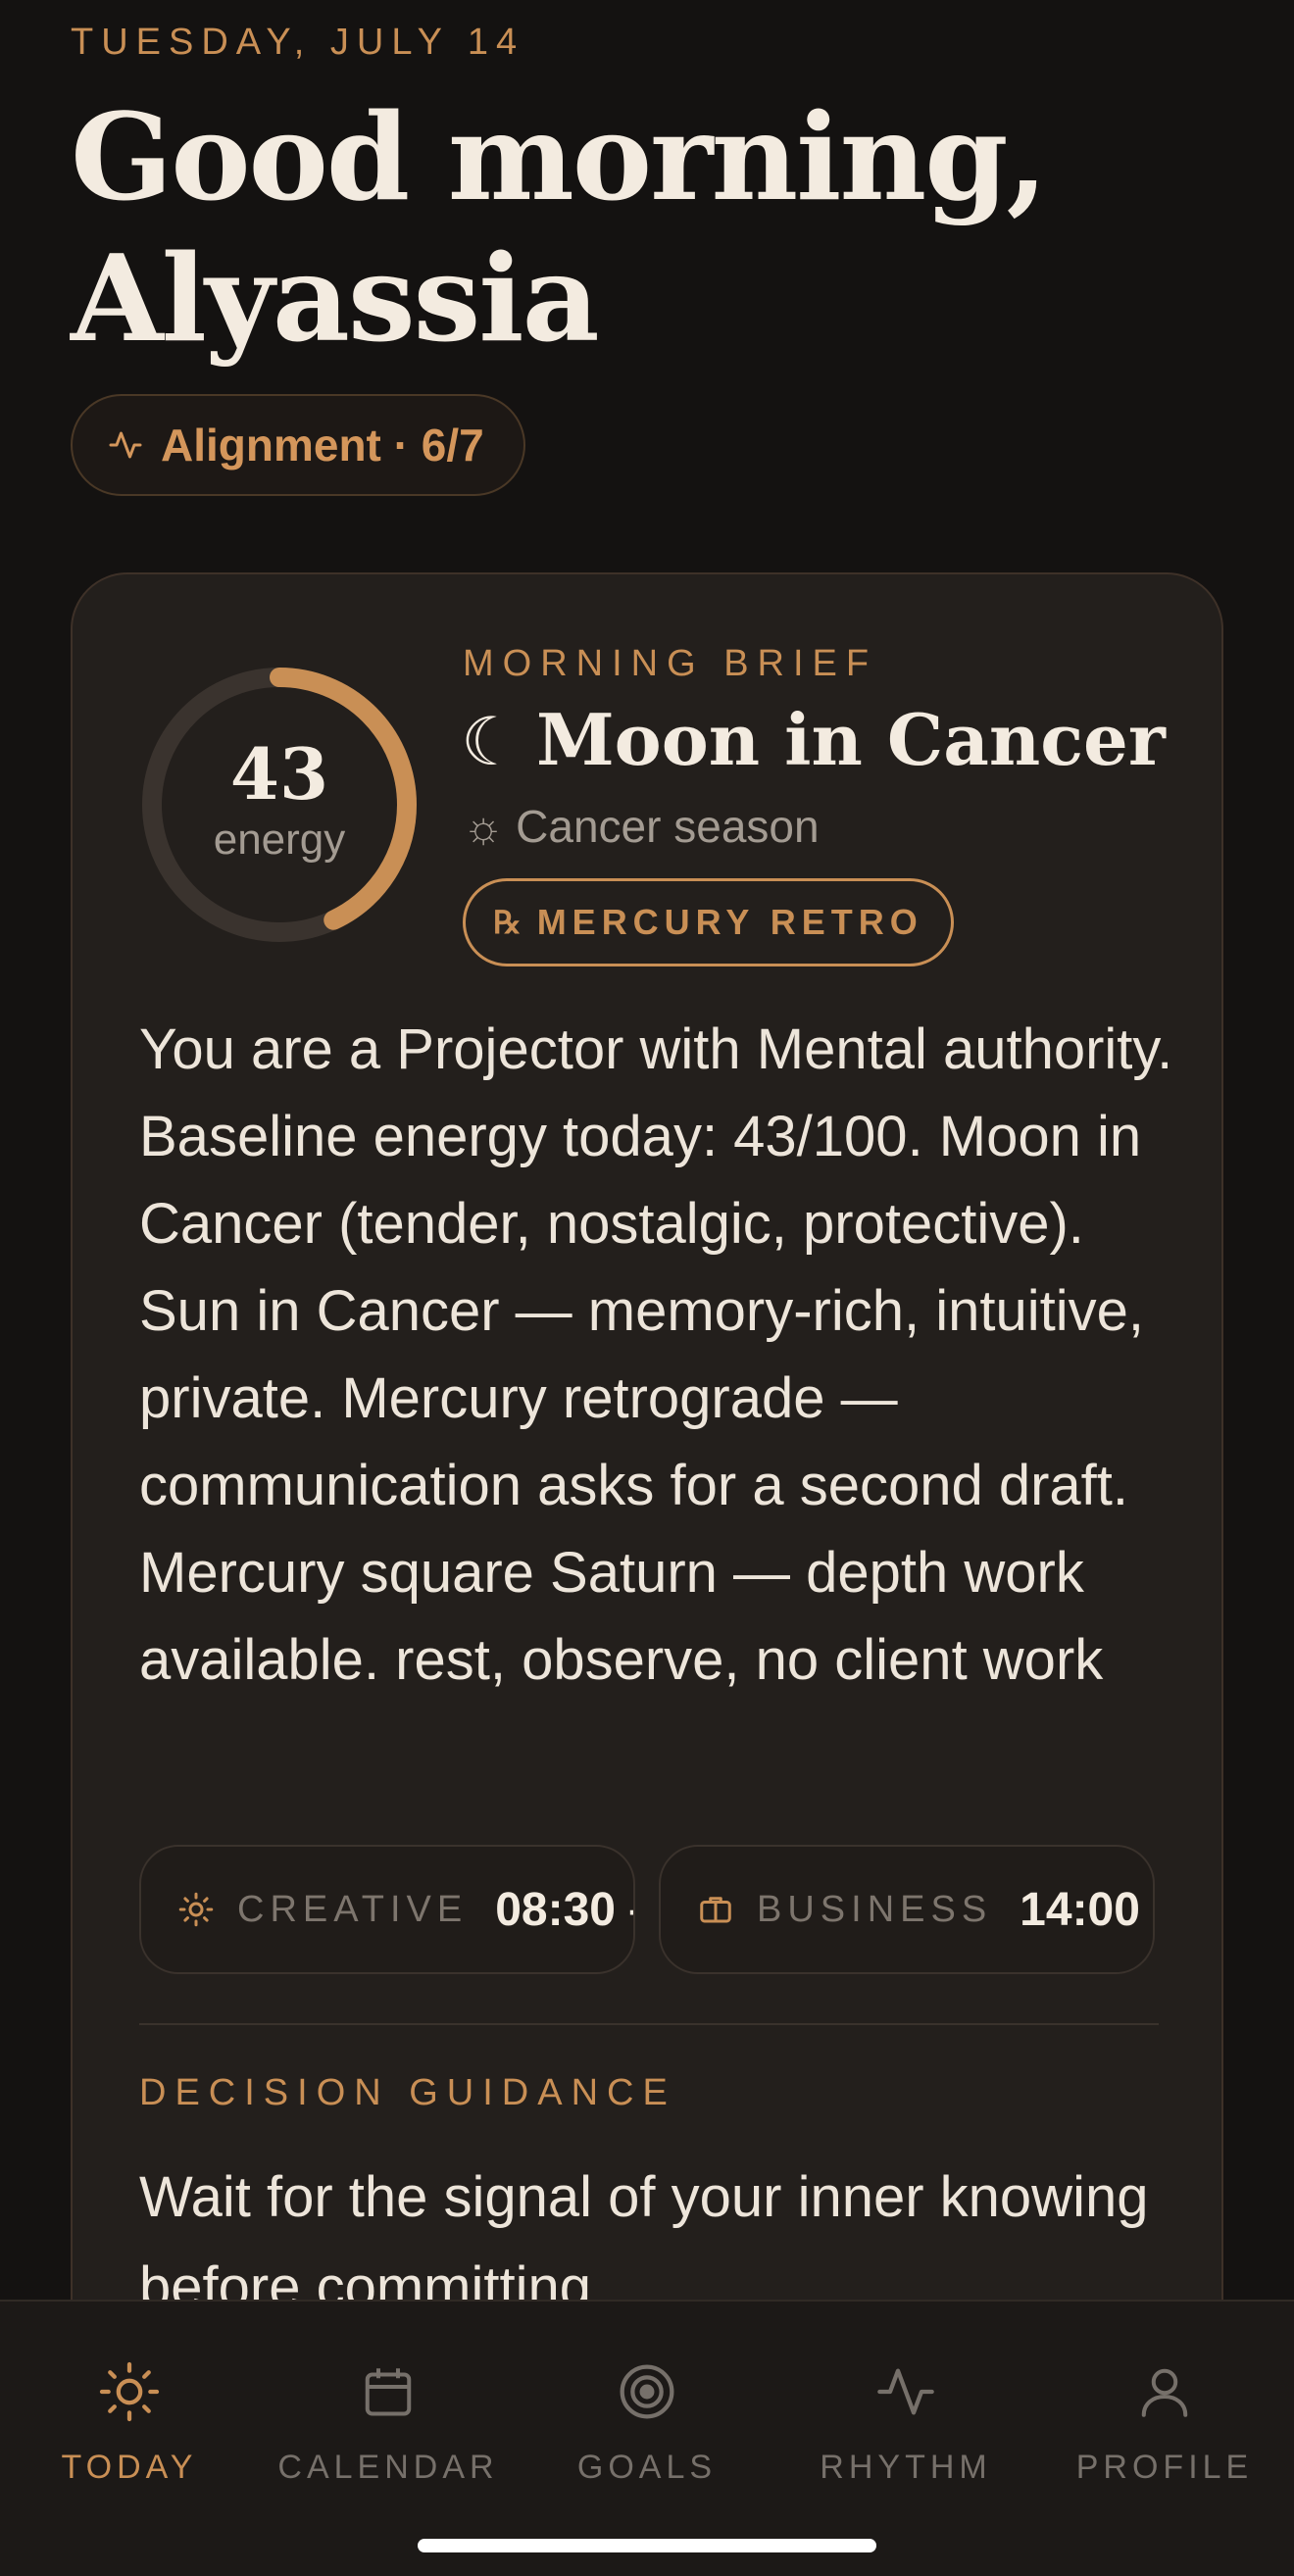  I want to click on briefcase-icon, so click(715, 1909).